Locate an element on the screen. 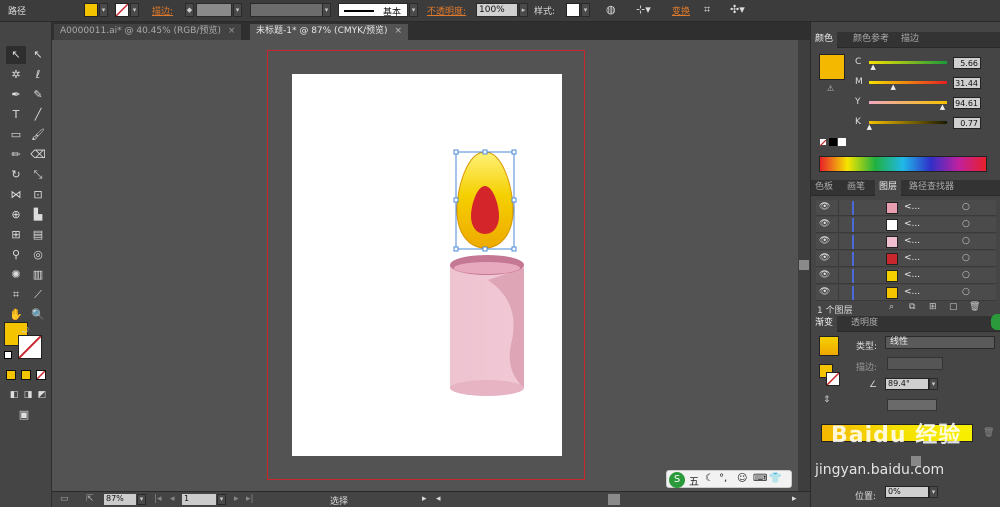 The width and height of the screenshot is (1000, 507). channel-value-k: 0.77 is located at coordinates (967, 123).